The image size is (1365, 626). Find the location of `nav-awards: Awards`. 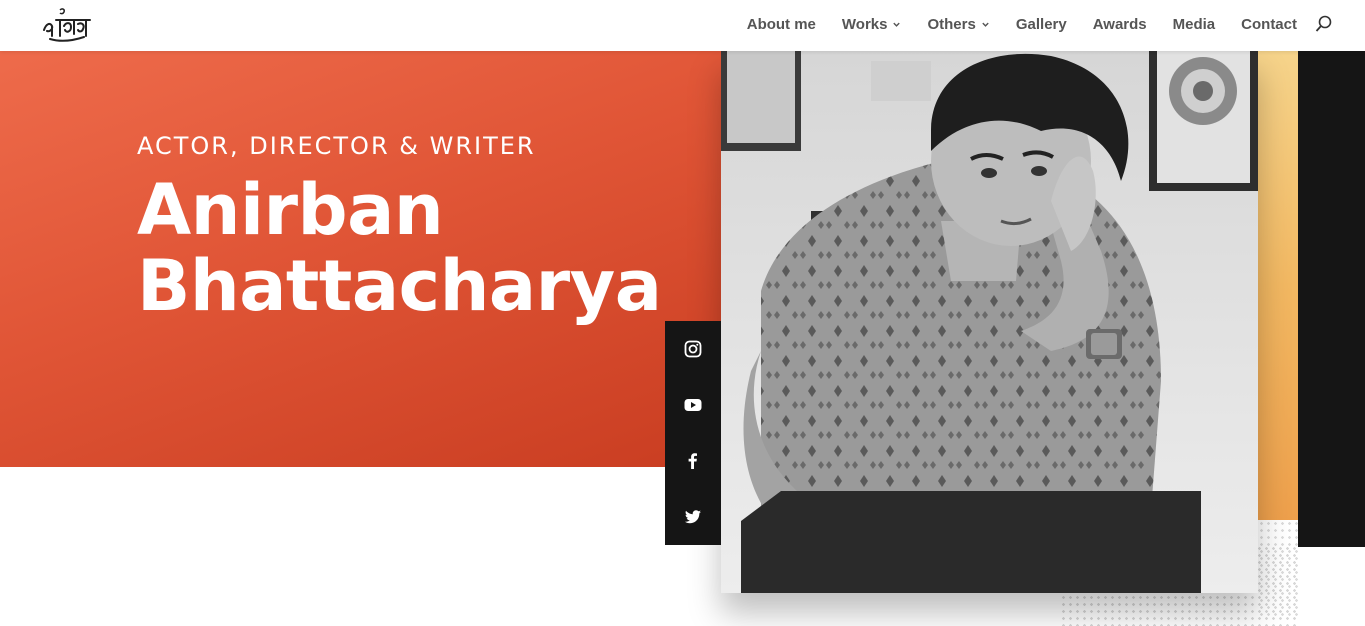

nav-awards: Awards is located at coordinates (1120, 24).